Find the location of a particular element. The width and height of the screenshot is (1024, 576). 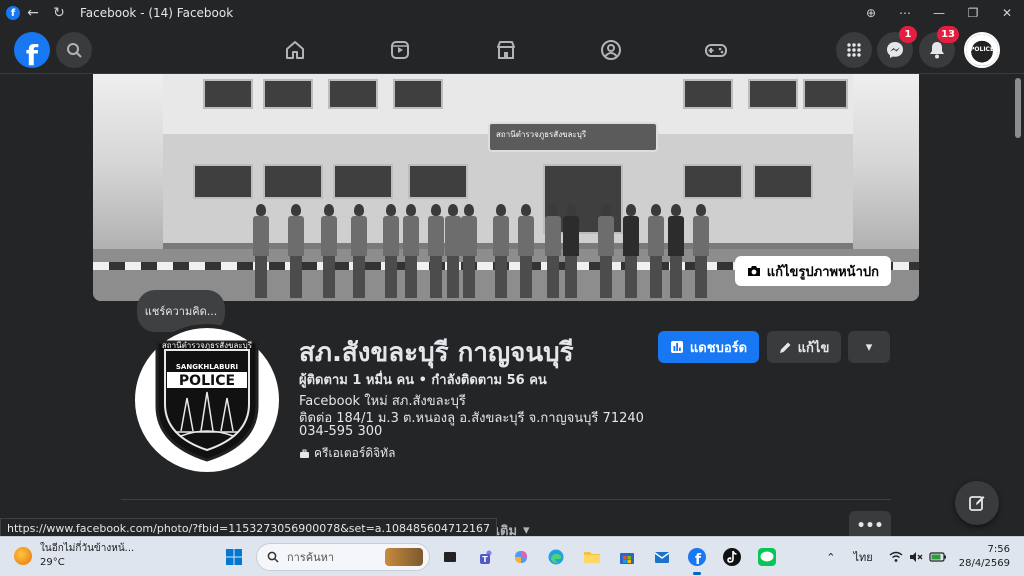

follower-count: ผู้ติดตาม 1 หมื่น คน • กำลังติดตาม 56 คน is located at coordinates (423, 379).